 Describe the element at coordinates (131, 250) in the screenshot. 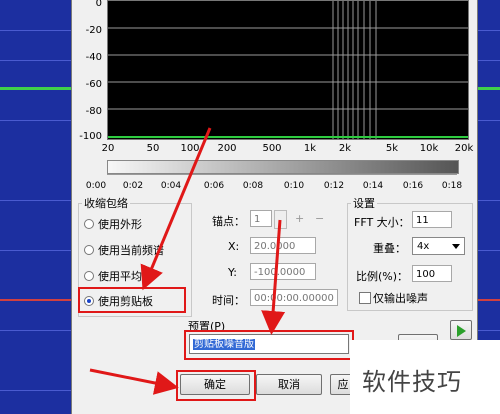

I see `radio-label: 使用当前频谱` at that location.